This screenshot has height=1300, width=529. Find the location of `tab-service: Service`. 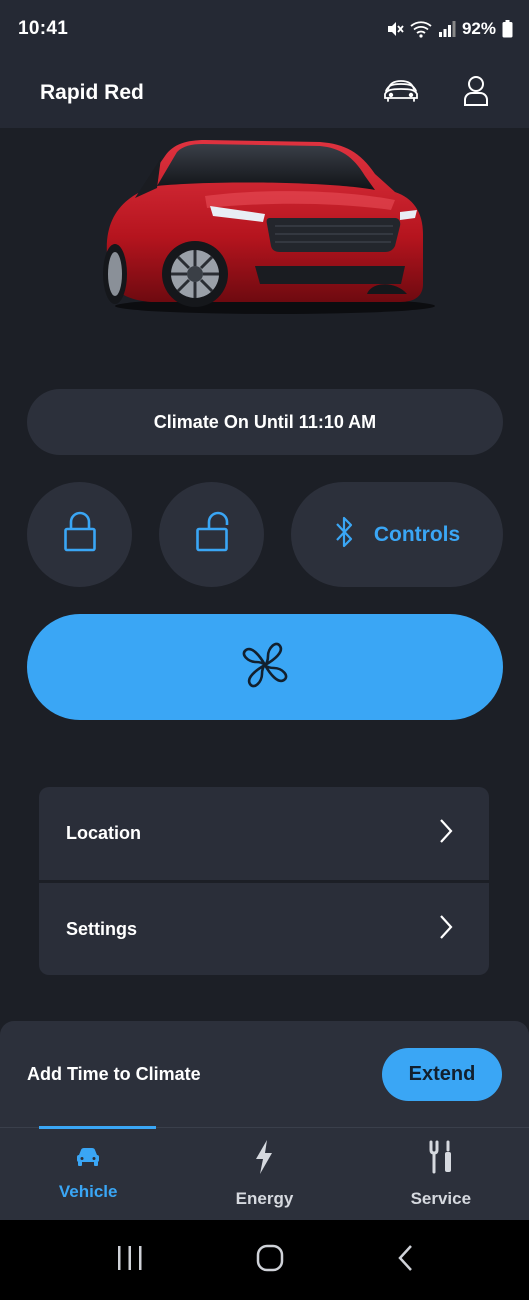

tab-service: Service is located at coordinates (441, 1174).